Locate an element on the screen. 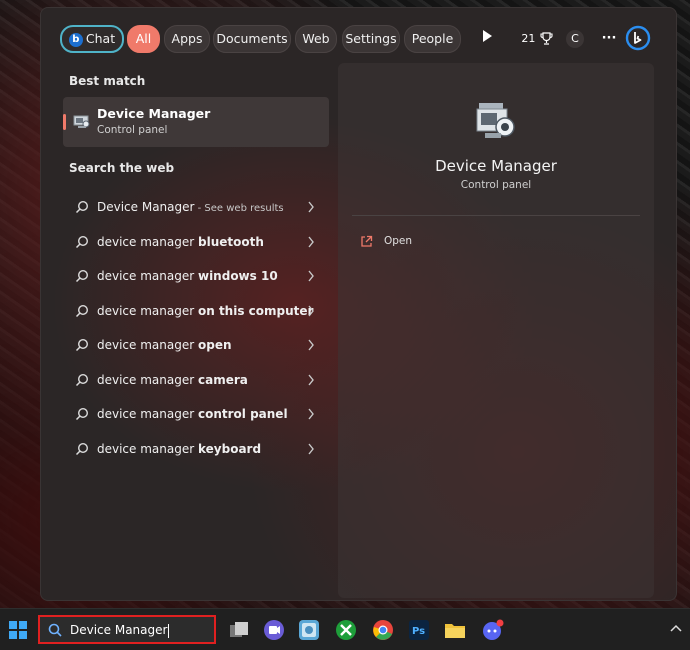 The image size is (690, 650). web-result-text: device manager keyboard is located at coordinates (179, 449).